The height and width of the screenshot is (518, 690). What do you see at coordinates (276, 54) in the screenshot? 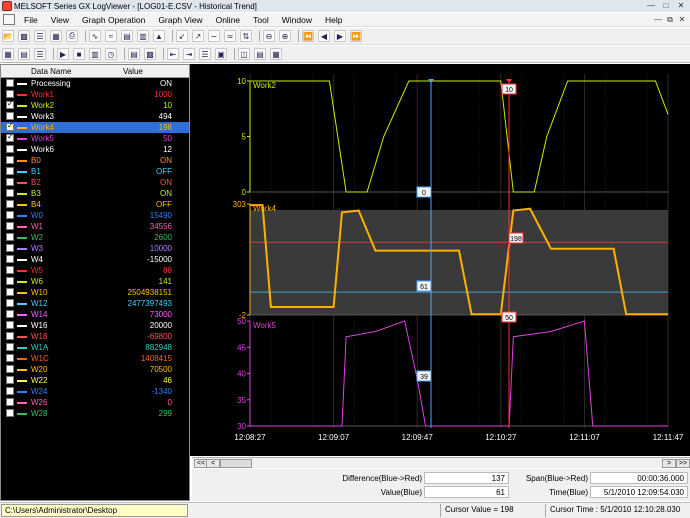
I see `tile-icon: ▦` at bounding box center [276, 54].